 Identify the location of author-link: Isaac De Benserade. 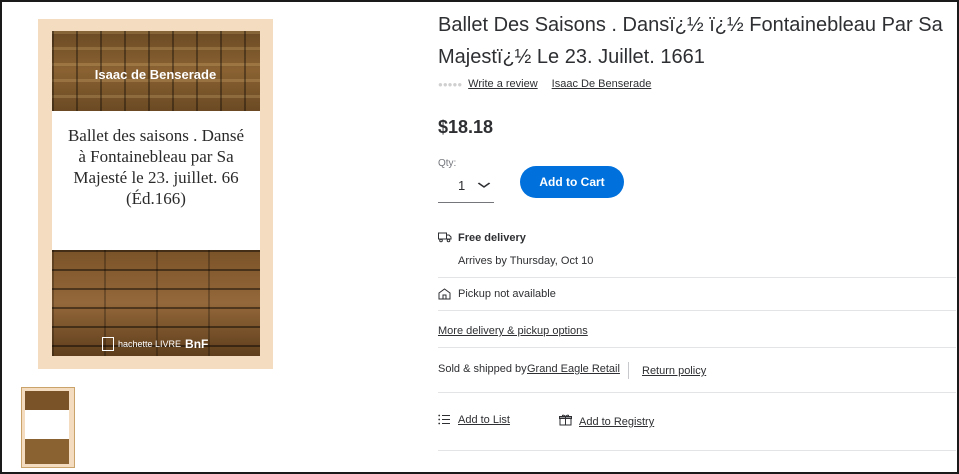
(602, 84).